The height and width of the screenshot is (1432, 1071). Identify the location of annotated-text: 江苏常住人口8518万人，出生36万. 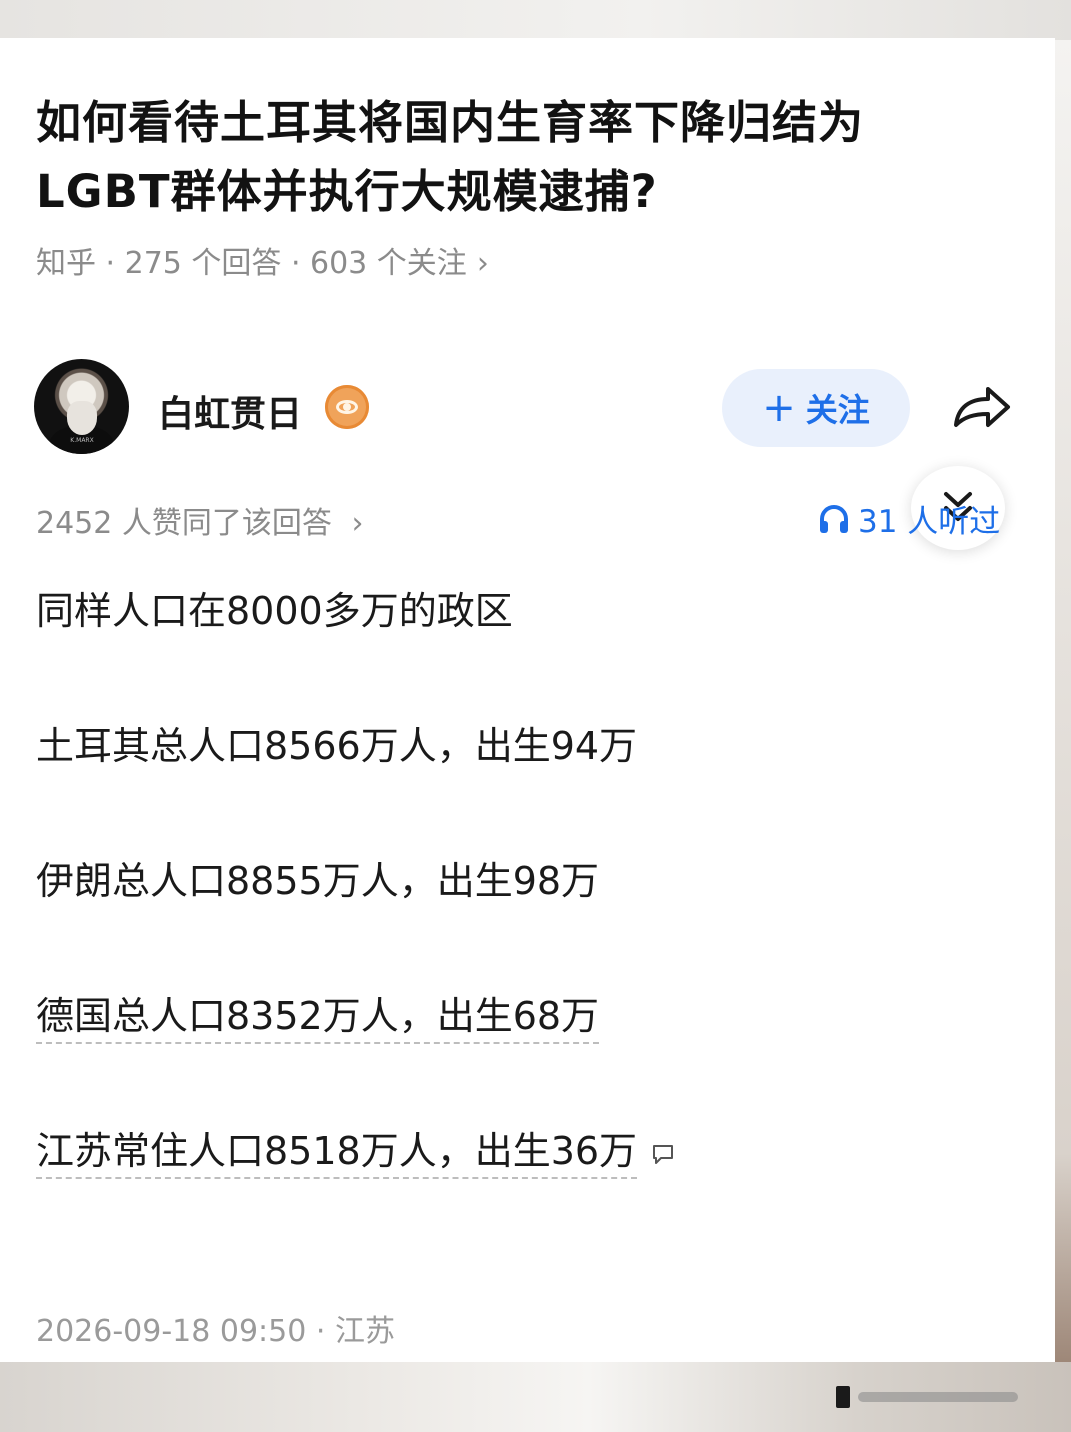
(337, 1154).